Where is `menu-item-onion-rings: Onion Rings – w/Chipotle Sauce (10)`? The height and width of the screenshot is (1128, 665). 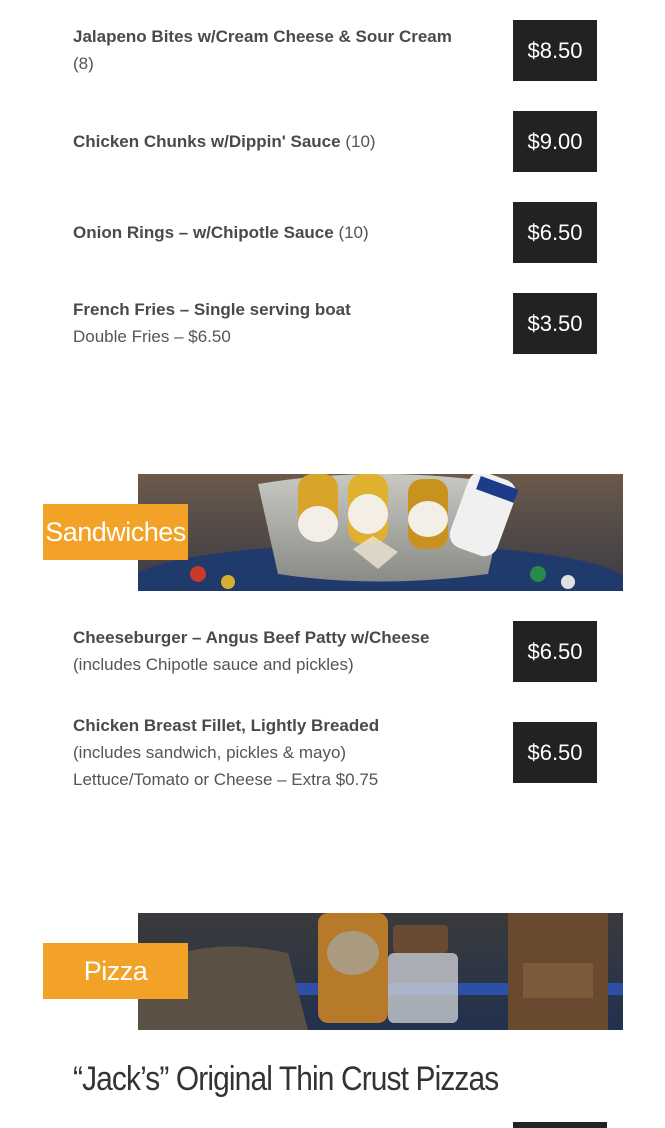
menu-item-onion-rings: Onion Rings – w/Chipotle Sauce (10) is located at coordinates (283, 232).